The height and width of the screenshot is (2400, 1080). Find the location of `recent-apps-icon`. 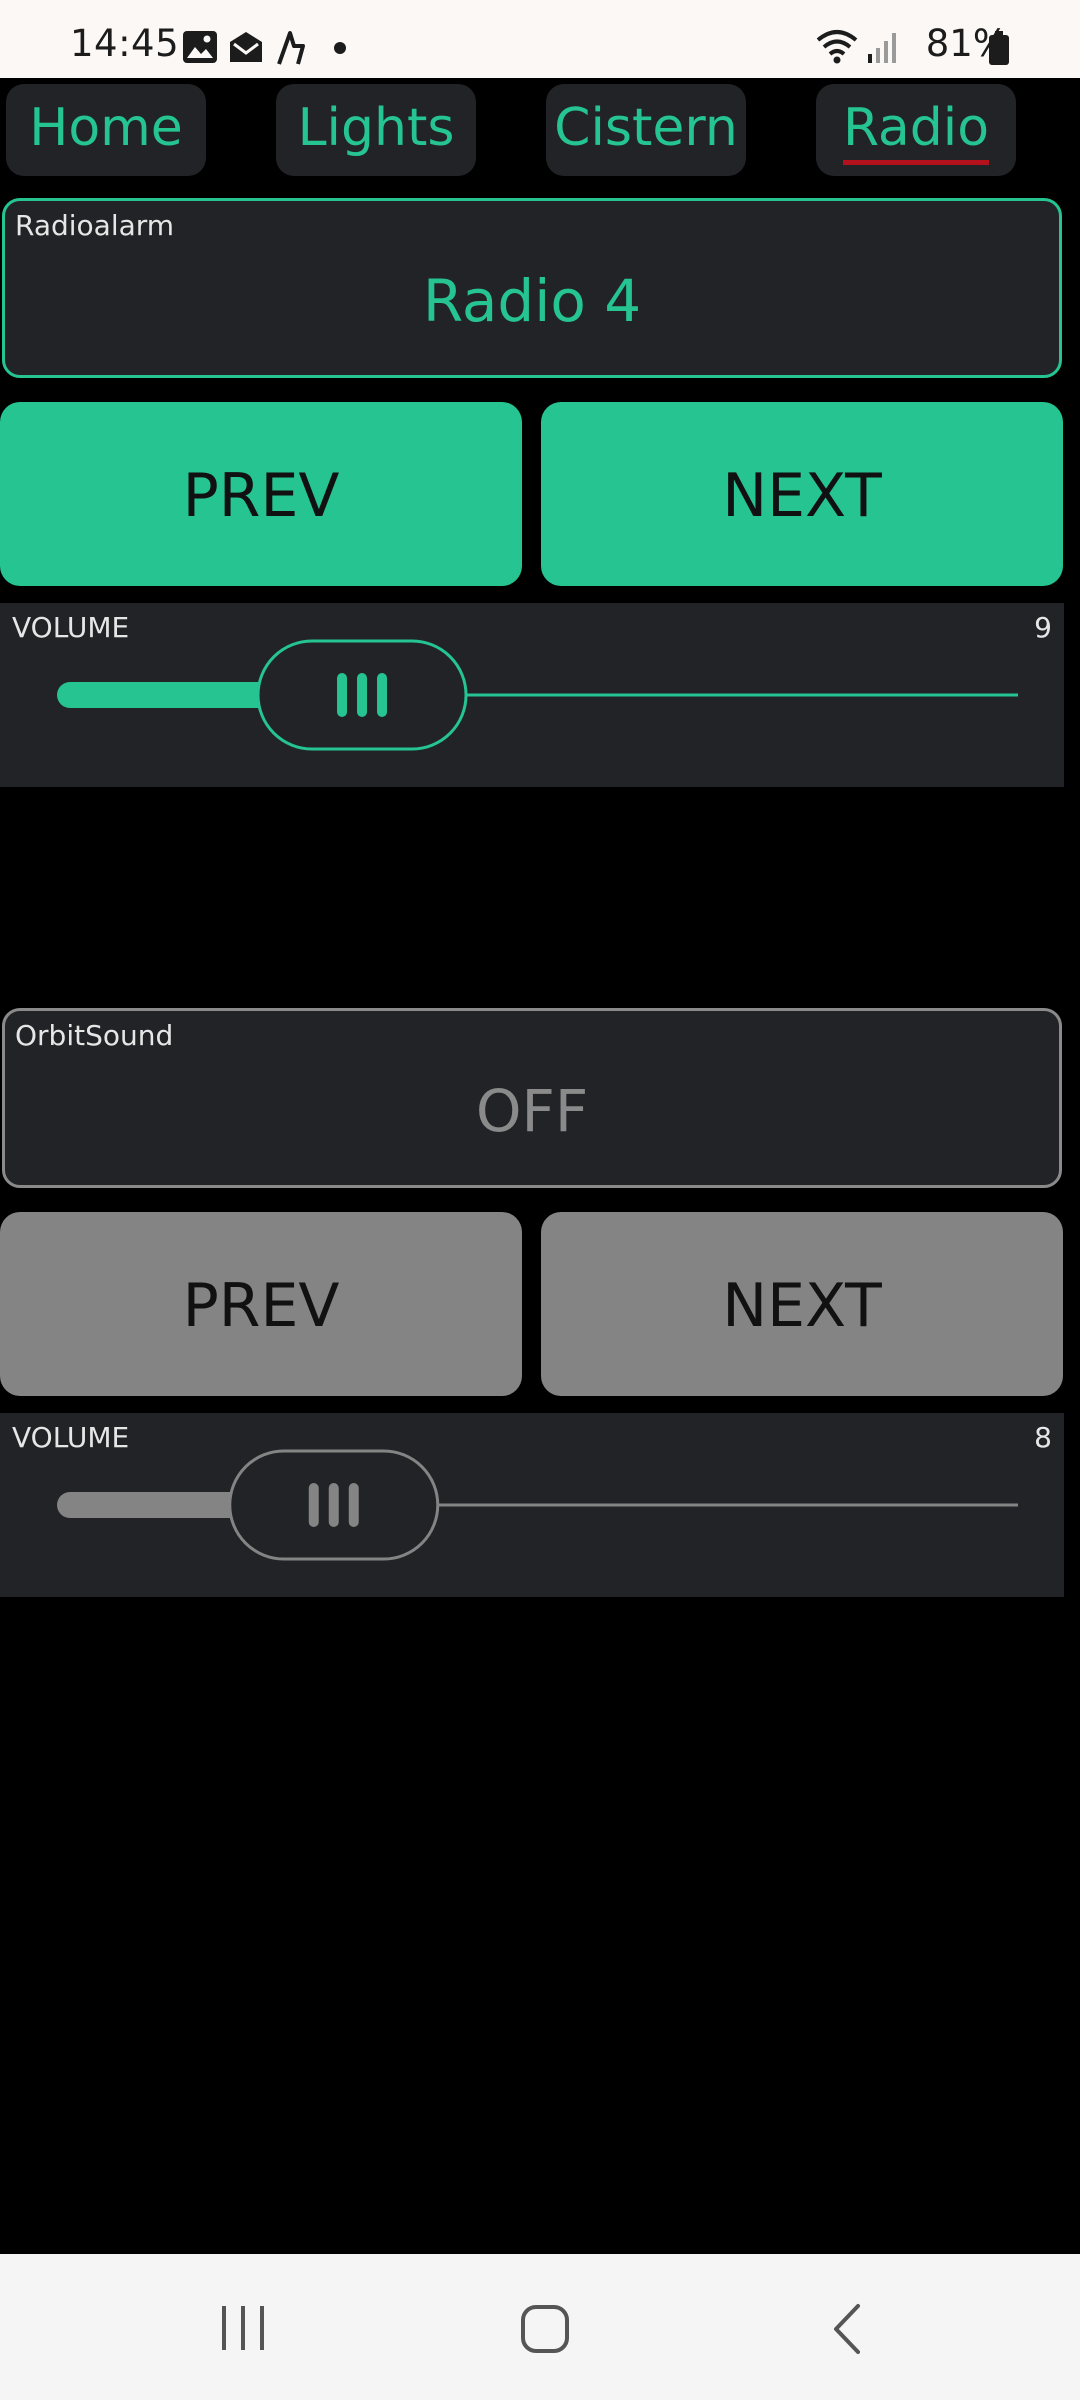

recent-apps-icon is located at coordinates (243, 2328).